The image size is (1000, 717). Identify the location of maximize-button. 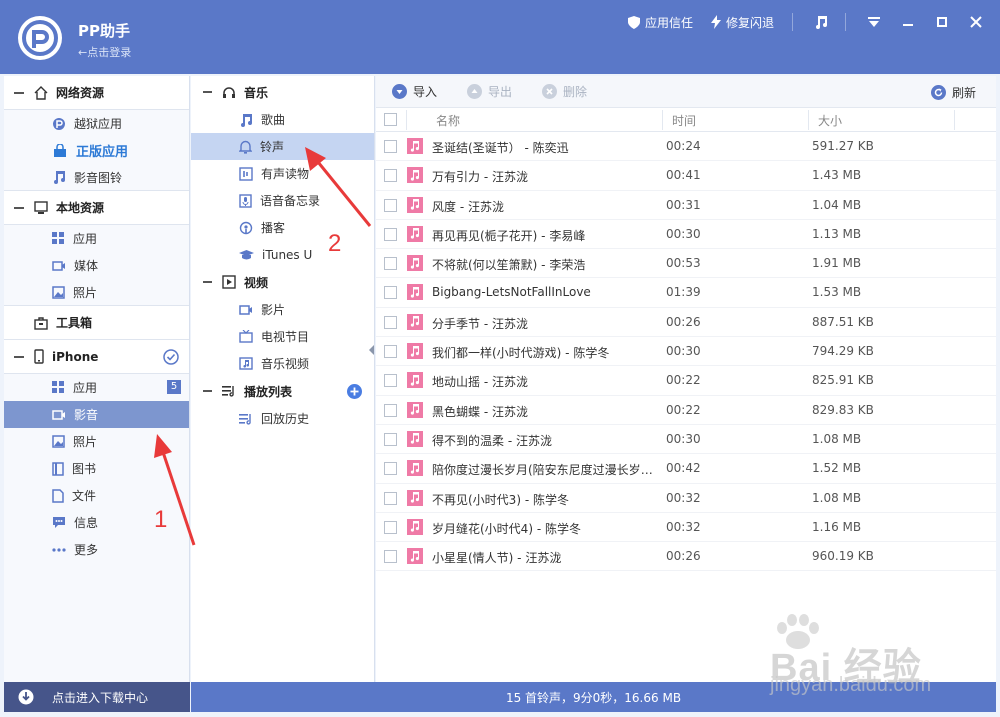
(942, 22).